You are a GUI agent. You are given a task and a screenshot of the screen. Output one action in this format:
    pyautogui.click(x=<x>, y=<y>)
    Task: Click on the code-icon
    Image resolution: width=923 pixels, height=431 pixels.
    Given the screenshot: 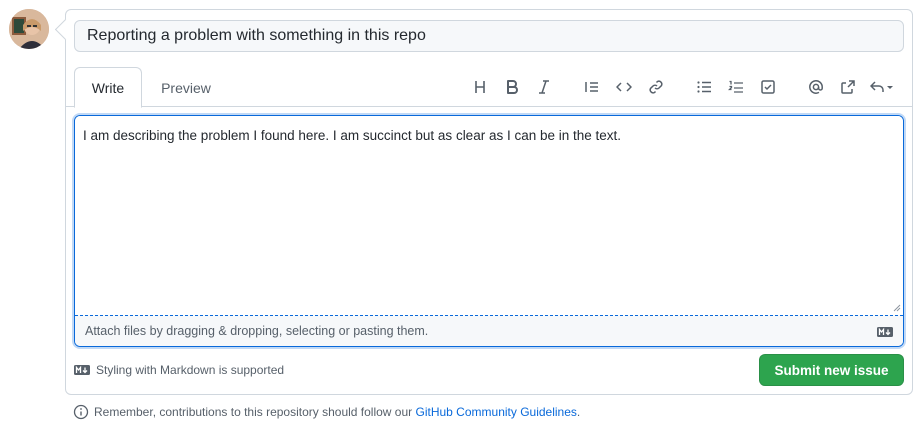 What is the action you would take?
    pyautogui.click(x=624, y=87)
    